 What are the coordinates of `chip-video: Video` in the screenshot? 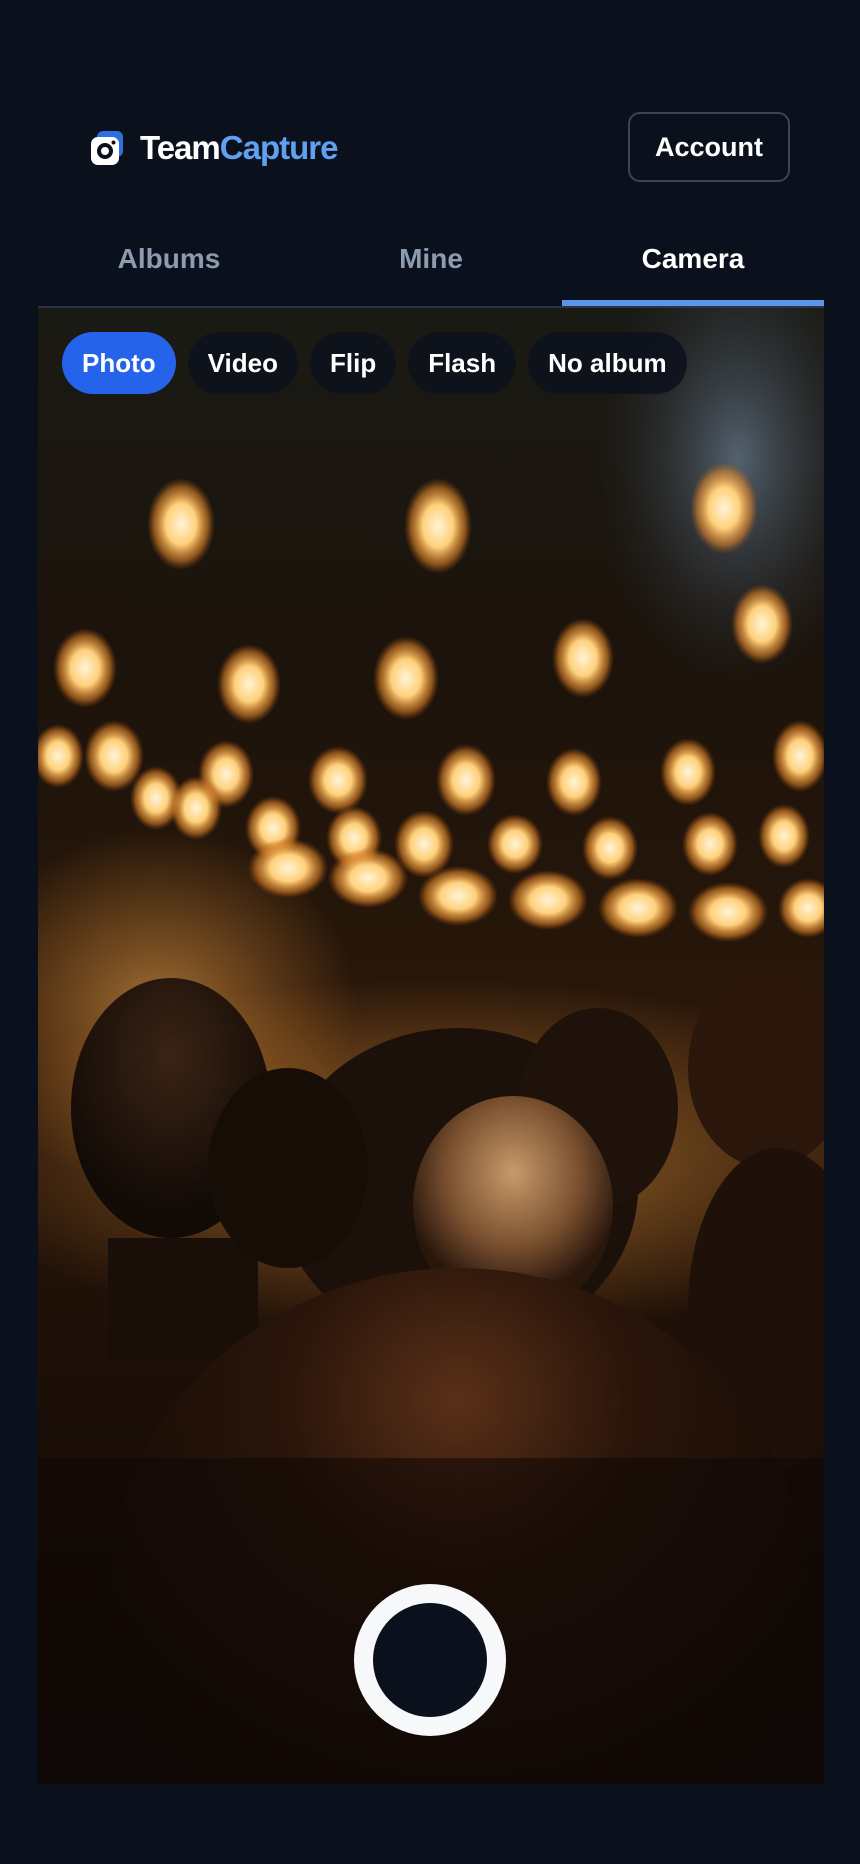 It's located at (242, 363).